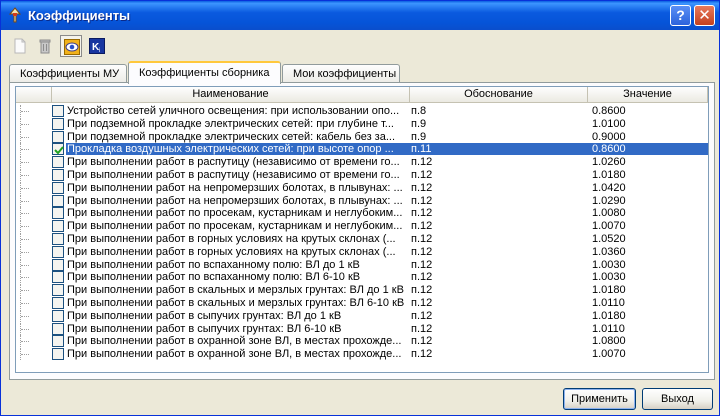 This screenshot has width=720, height=416. Describe the element at coordinates (68, 73) in the screenshot. I see `tab-mu-coefficients: Коэффициенты МУ` at that location.